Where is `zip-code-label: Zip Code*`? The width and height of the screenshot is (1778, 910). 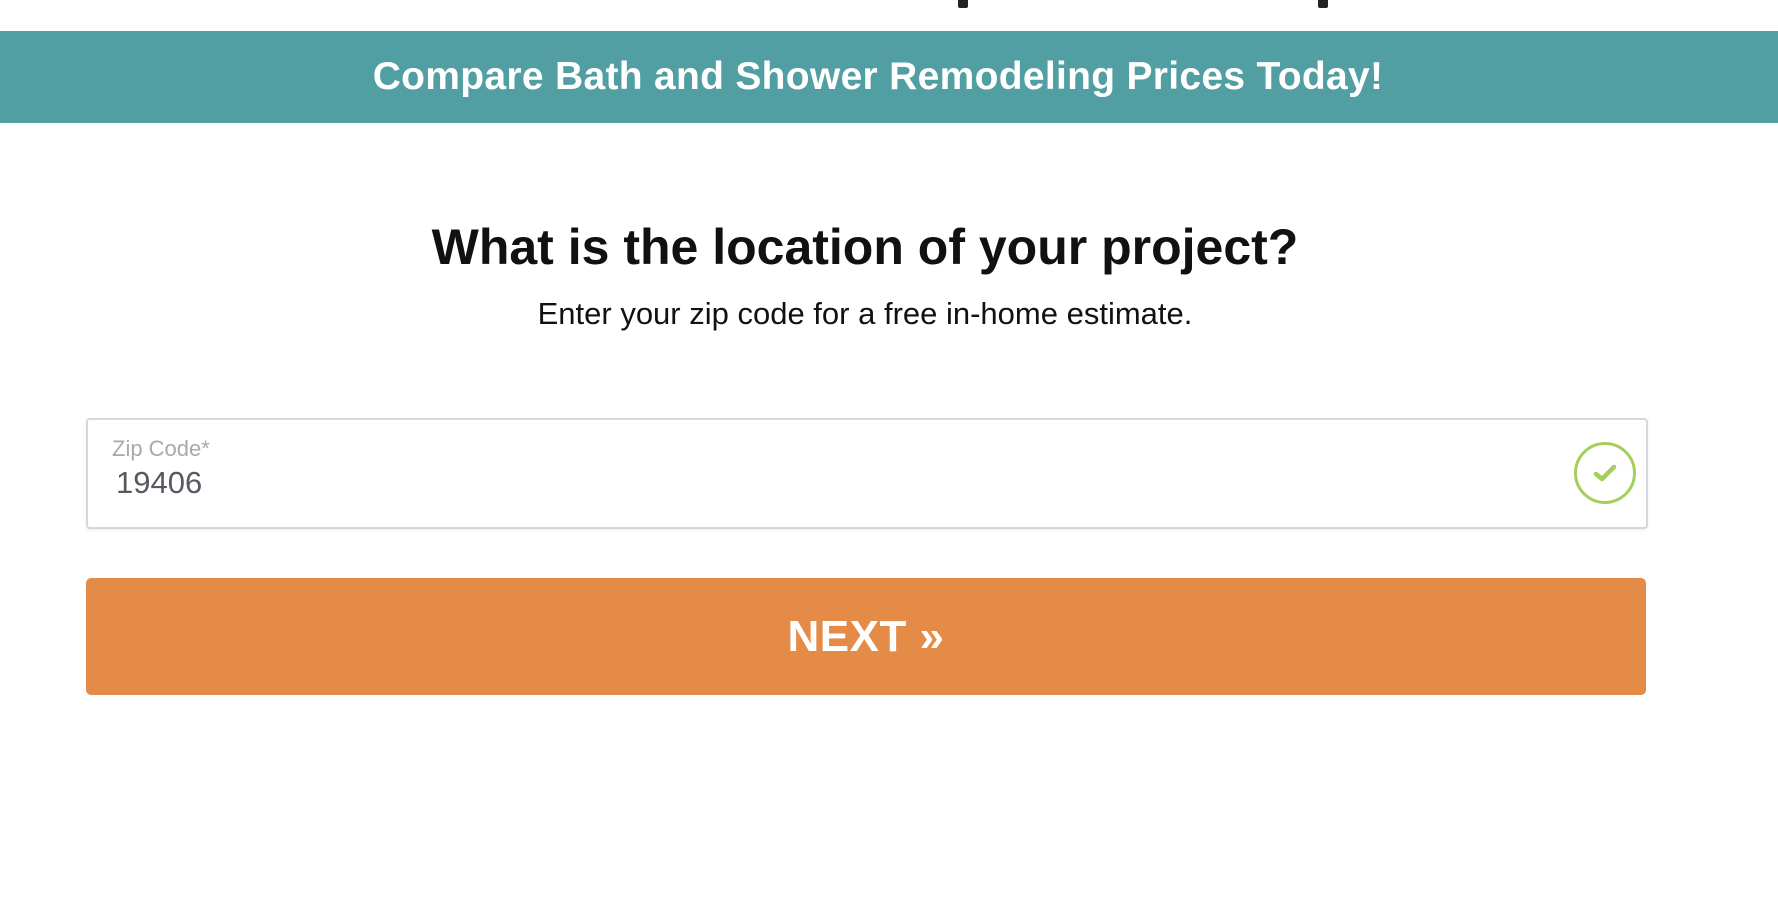
zip-code-label: Zip Code* is located at coordinates (161, 448).